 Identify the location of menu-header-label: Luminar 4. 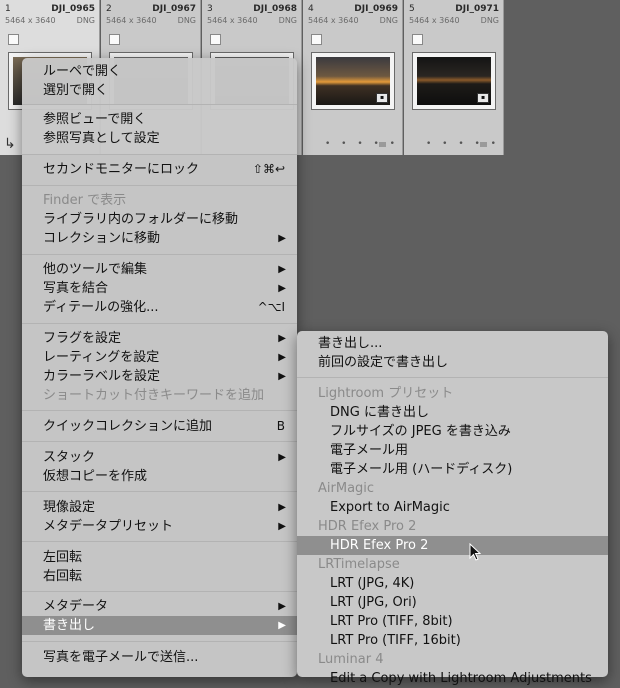
(351, 659).